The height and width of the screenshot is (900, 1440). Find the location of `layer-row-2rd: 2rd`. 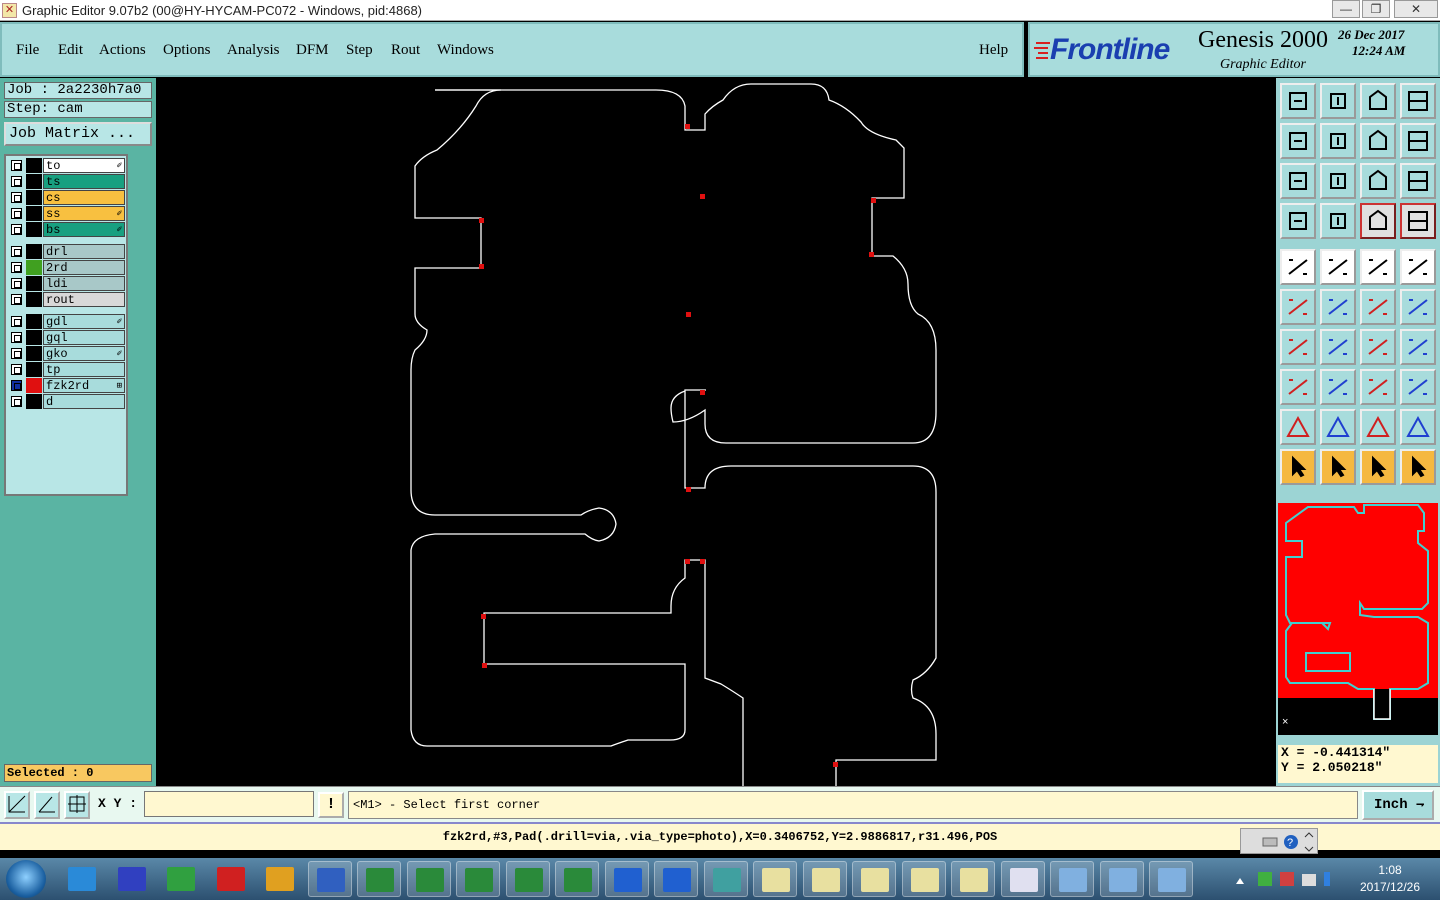

layer-row-2rd: 2rd is located at coordinates (67, 267).